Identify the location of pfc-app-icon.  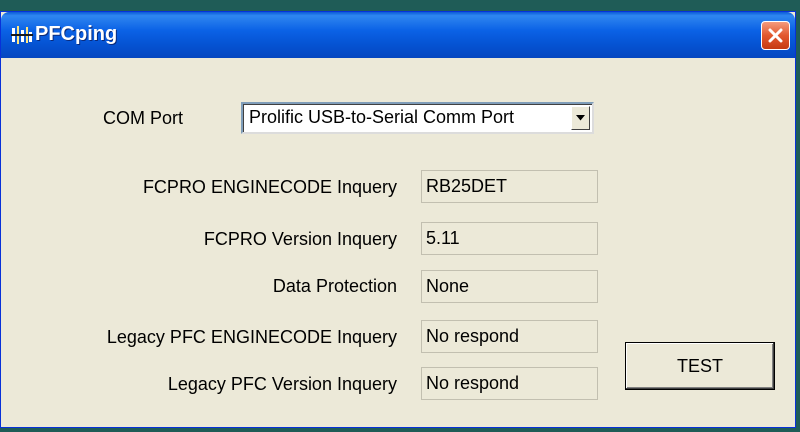
(22, 35).